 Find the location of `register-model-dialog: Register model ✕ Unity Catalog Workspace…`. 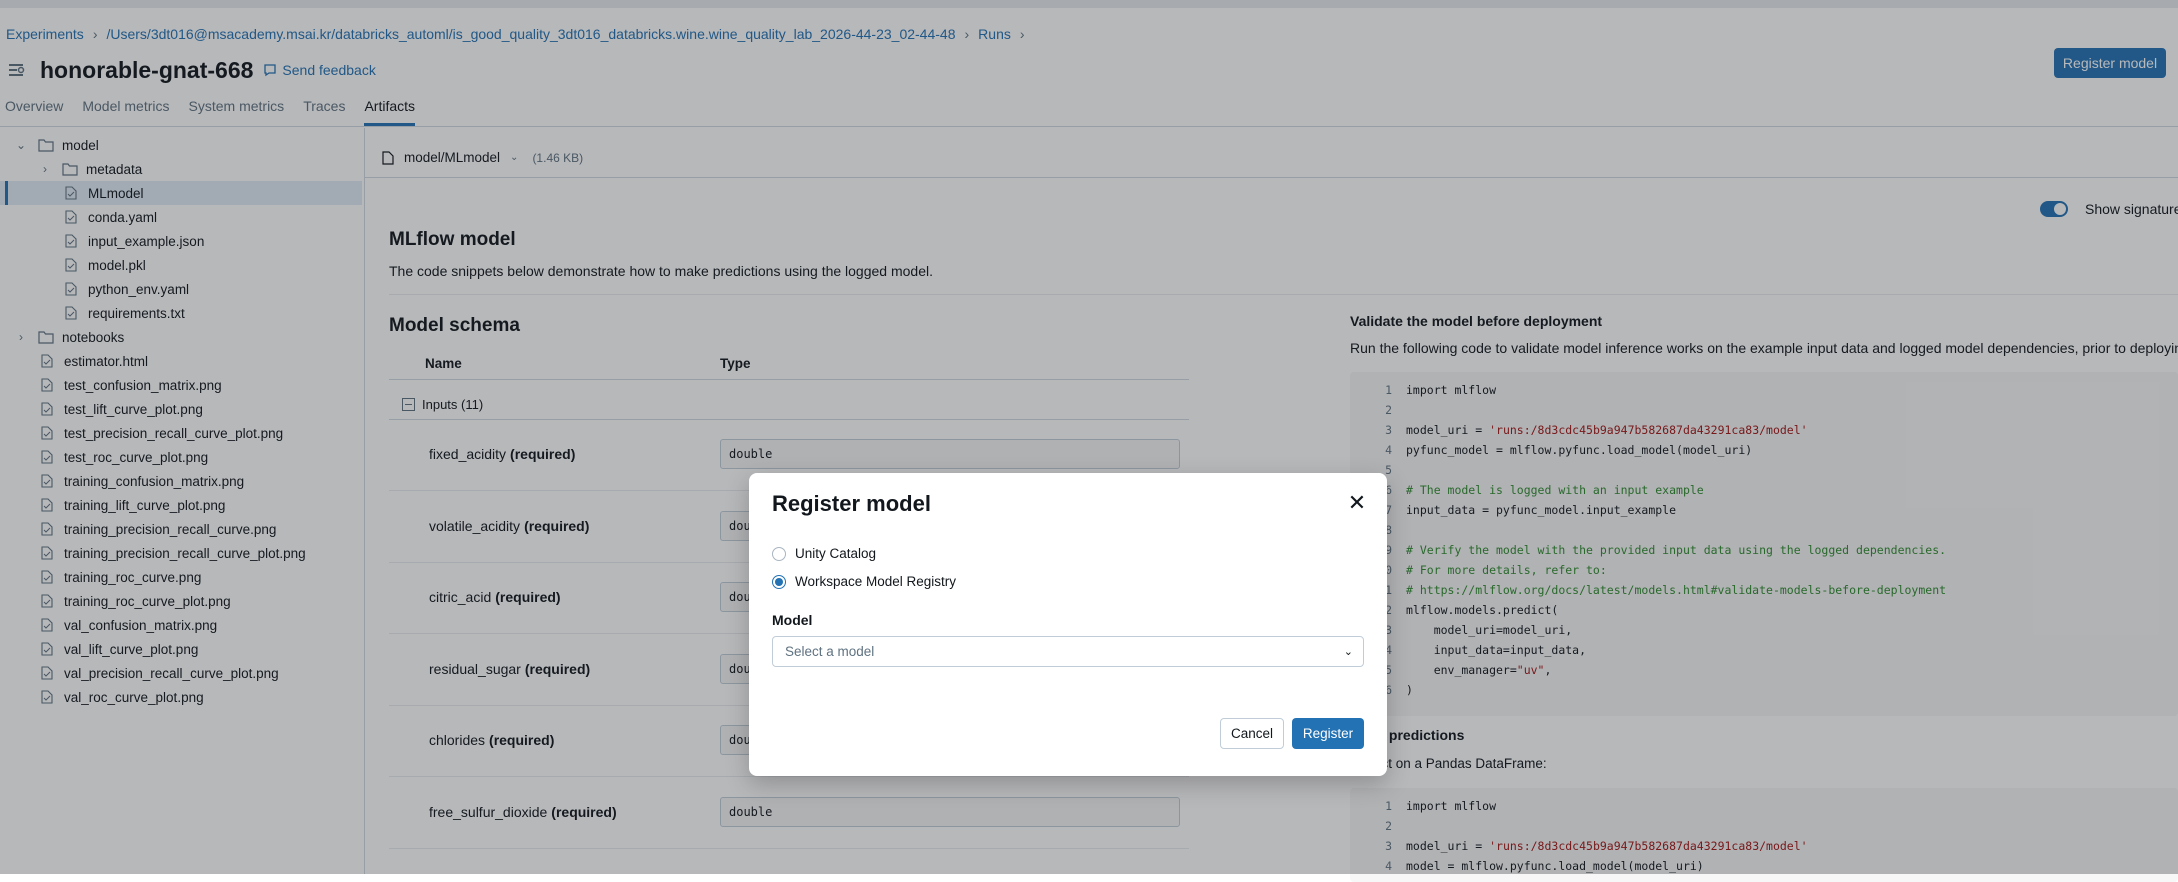

register-model-dialog: Register model ✕ Unity Catalog Workspace… is located at coordinates (1068, 624).